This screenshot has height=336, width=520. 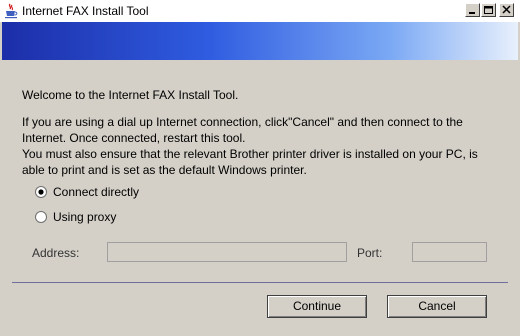 I want to click on maximize-button, so click(x=488, y=10).